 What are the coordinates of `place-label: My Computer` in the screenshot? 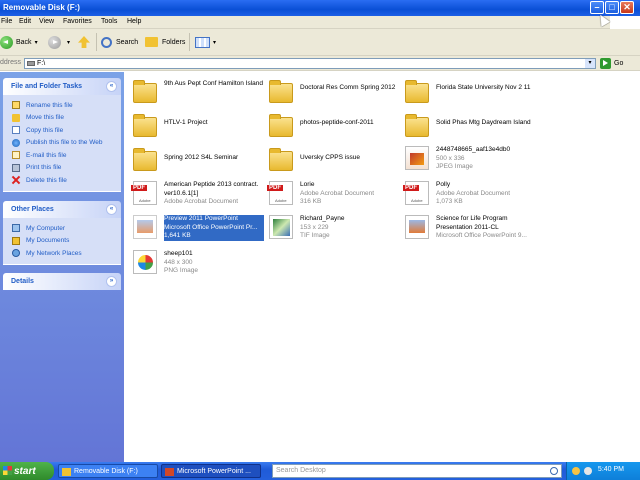 It's located at (46, 228).